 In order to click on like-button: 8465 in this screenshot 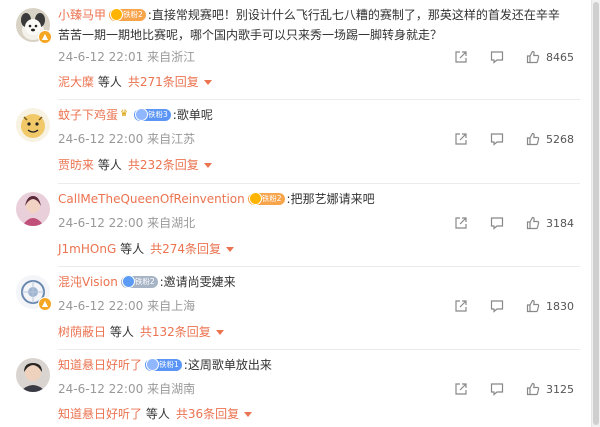, I will do `click(550, 57)`.